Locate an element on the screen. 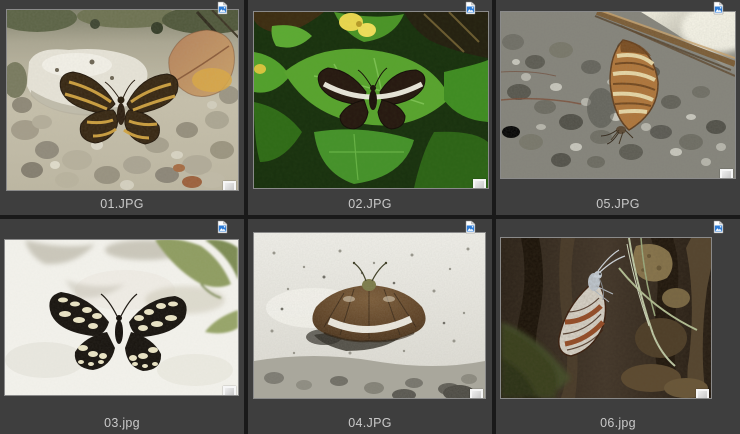 Image resolution: width=740 pixels, height=434 pixels. photo-butterfly-on-bark is located at coordinates (606, 318).